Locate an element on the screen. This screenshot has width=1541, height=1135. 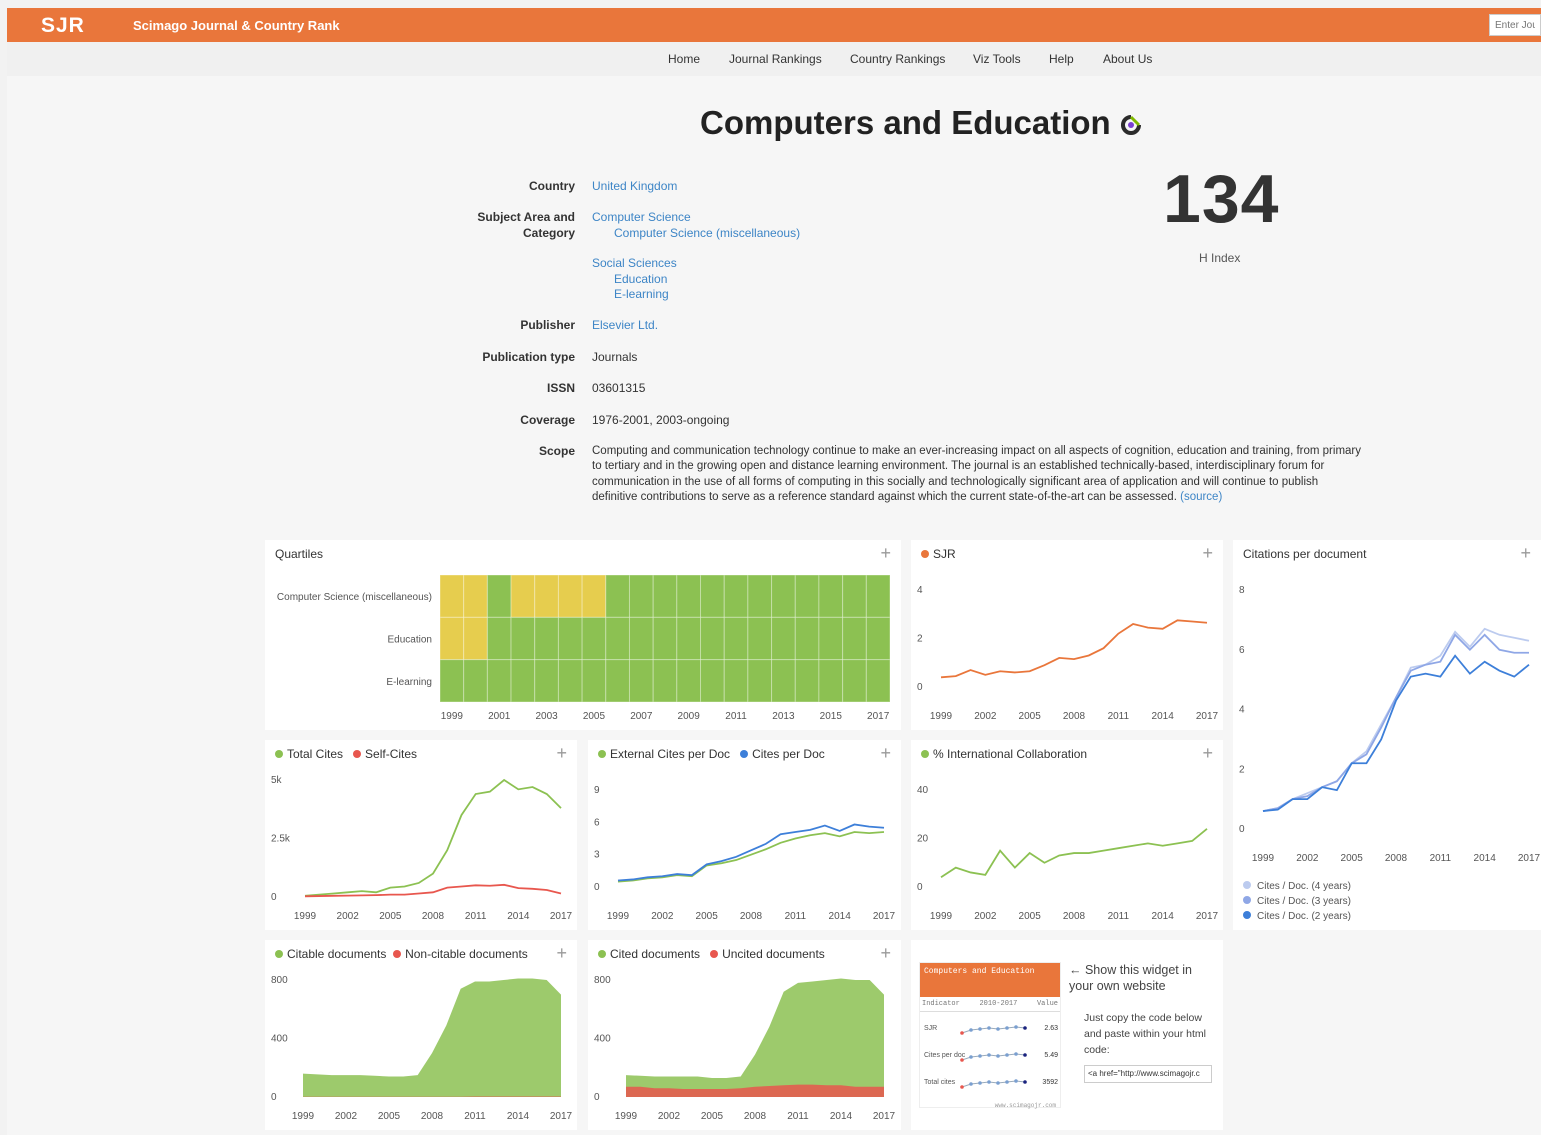
legend-dot is located at coordinates (1247, 900).